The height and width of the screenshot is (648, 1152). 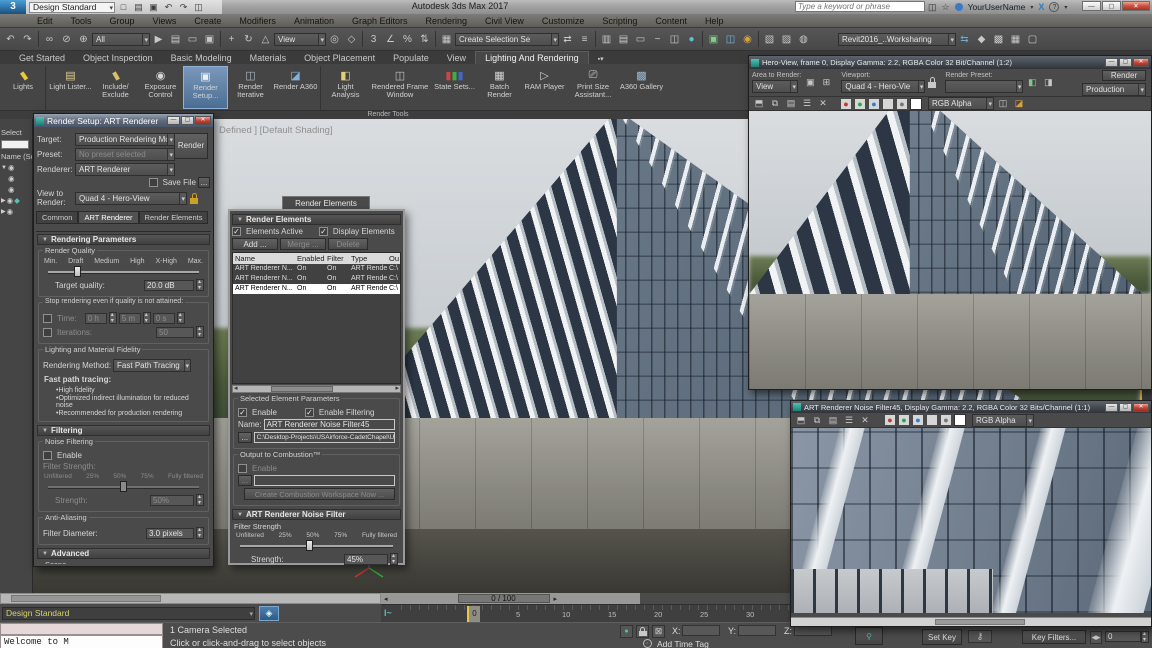 What do you see at coordinates (276, 130) in the screenshot?
I see `viewport-label: Defined ] [Default Shading]` at bounding box center [276, 130].